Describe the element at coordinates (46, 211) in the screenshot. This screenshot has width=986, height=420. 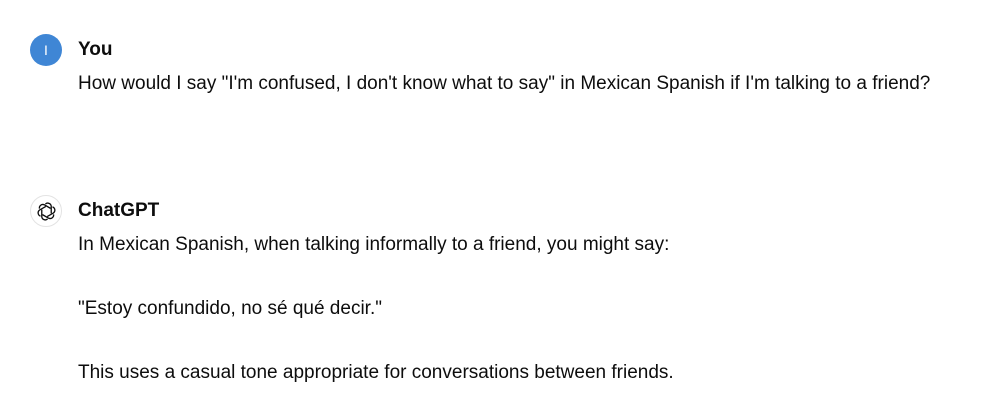
I see `openai-logo-icon` at that location.